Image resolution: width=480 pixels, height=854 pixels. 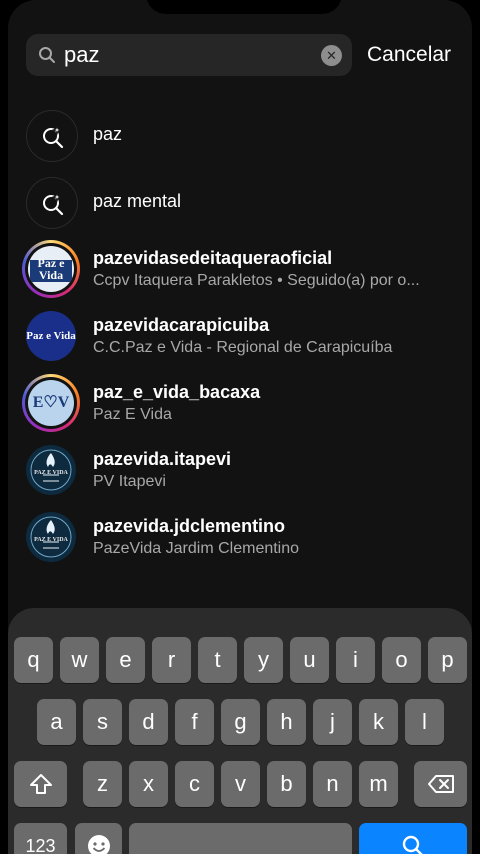 What do you see at coordinates (240, 470) in the screenshot?
I see `account-result: PAZ E VIDA pazevida.itapevi PV Itapevi` at bounding box center [240, 470].